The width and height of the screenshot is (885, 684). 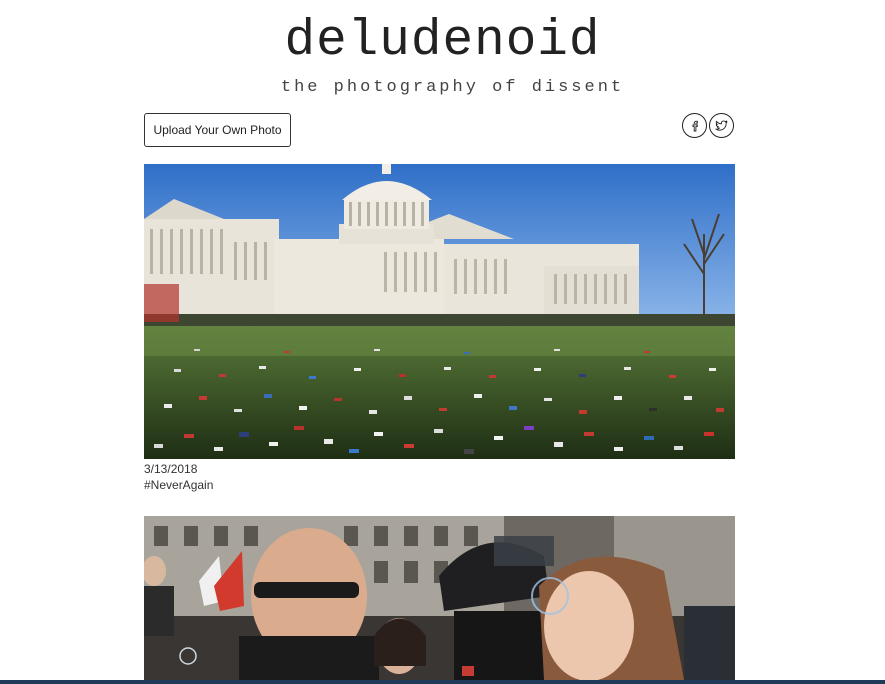 I want to click on social-links, so click(x=708, y=125).